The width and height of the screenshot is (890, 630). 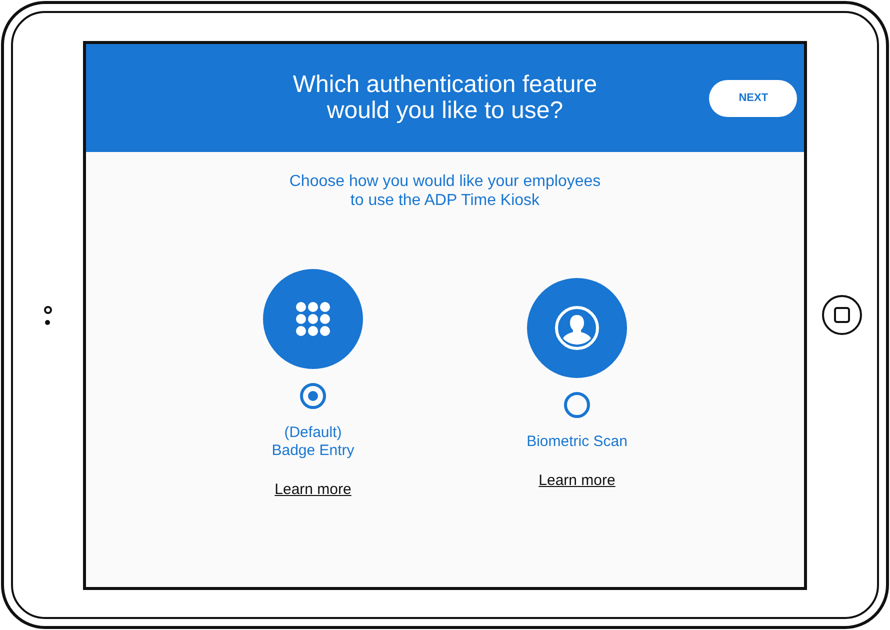 I want to click on option-label: Biometric Scan, so click(x=577, y=441).